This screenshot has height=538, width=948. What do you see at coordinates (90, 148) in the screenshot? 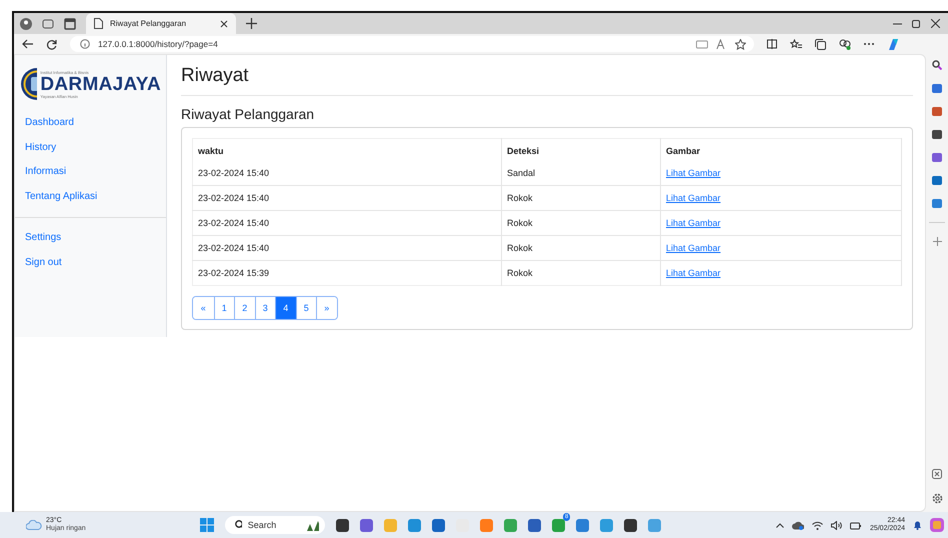
I see `nav-link: History` at bounding box center [90, 148].